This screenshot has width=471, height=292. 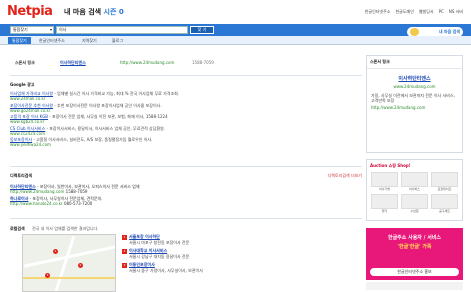 What do you see at coordinates (147, 62) in the screenshot?
I see `sponsor-url: http://www.24mudang.com` at bounding box center [147, 62].